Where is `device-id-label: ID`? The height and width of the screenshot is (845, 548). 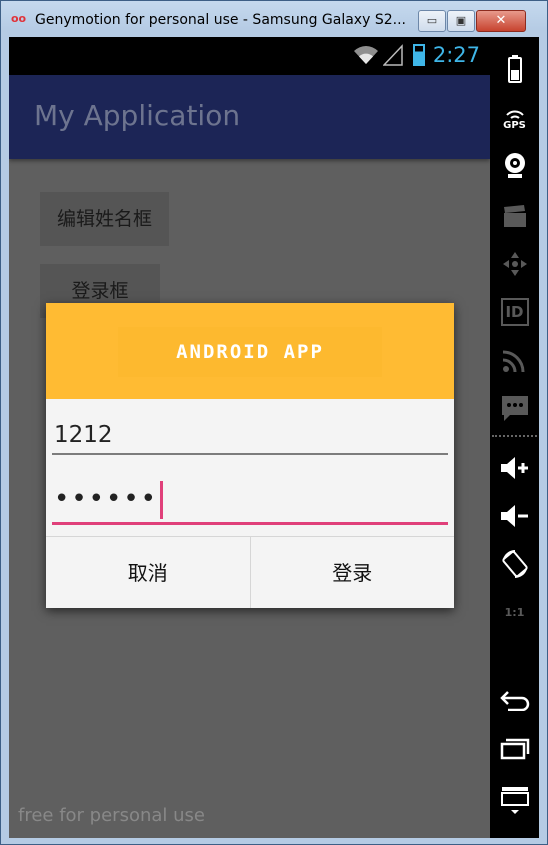 device-id-label: ID is located at coordinates (514, 312).